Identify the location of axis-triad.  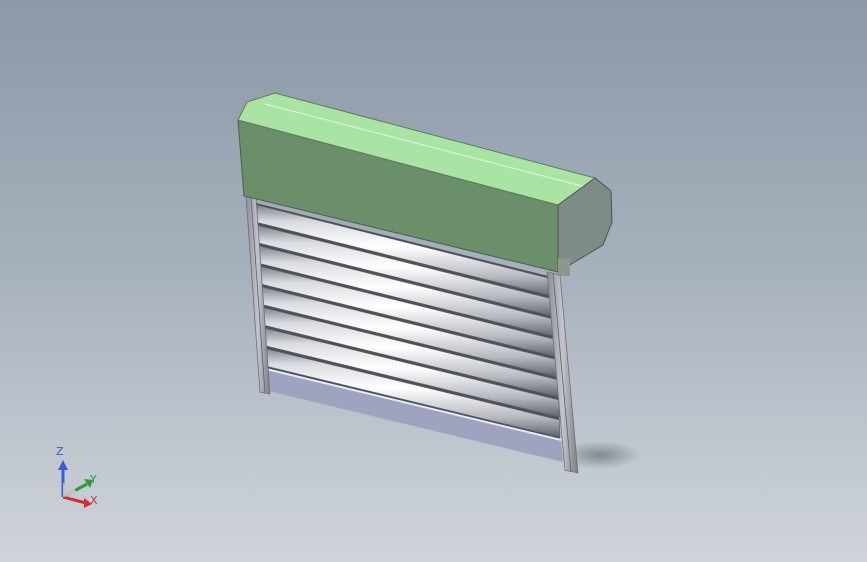
(75, 484).